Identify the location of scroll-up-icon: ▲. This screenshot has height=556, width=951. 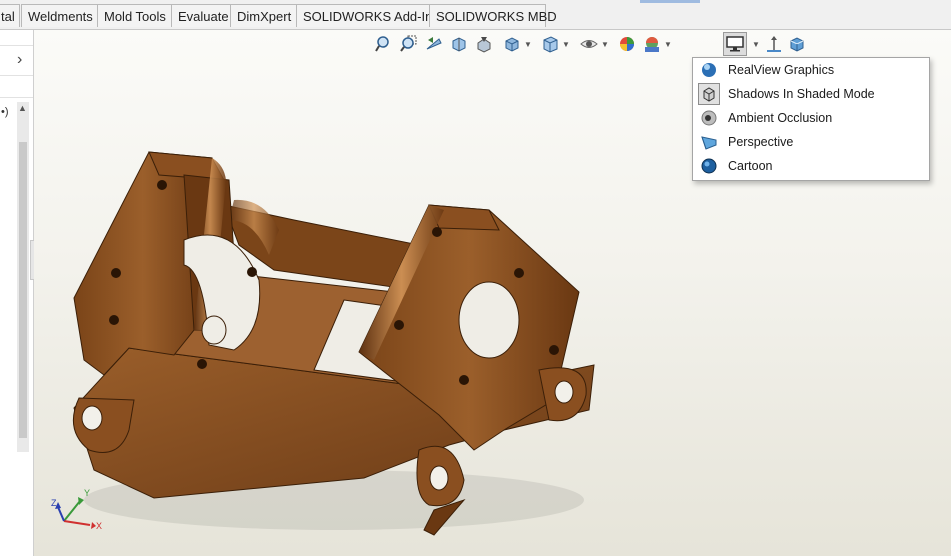
(22, 108).